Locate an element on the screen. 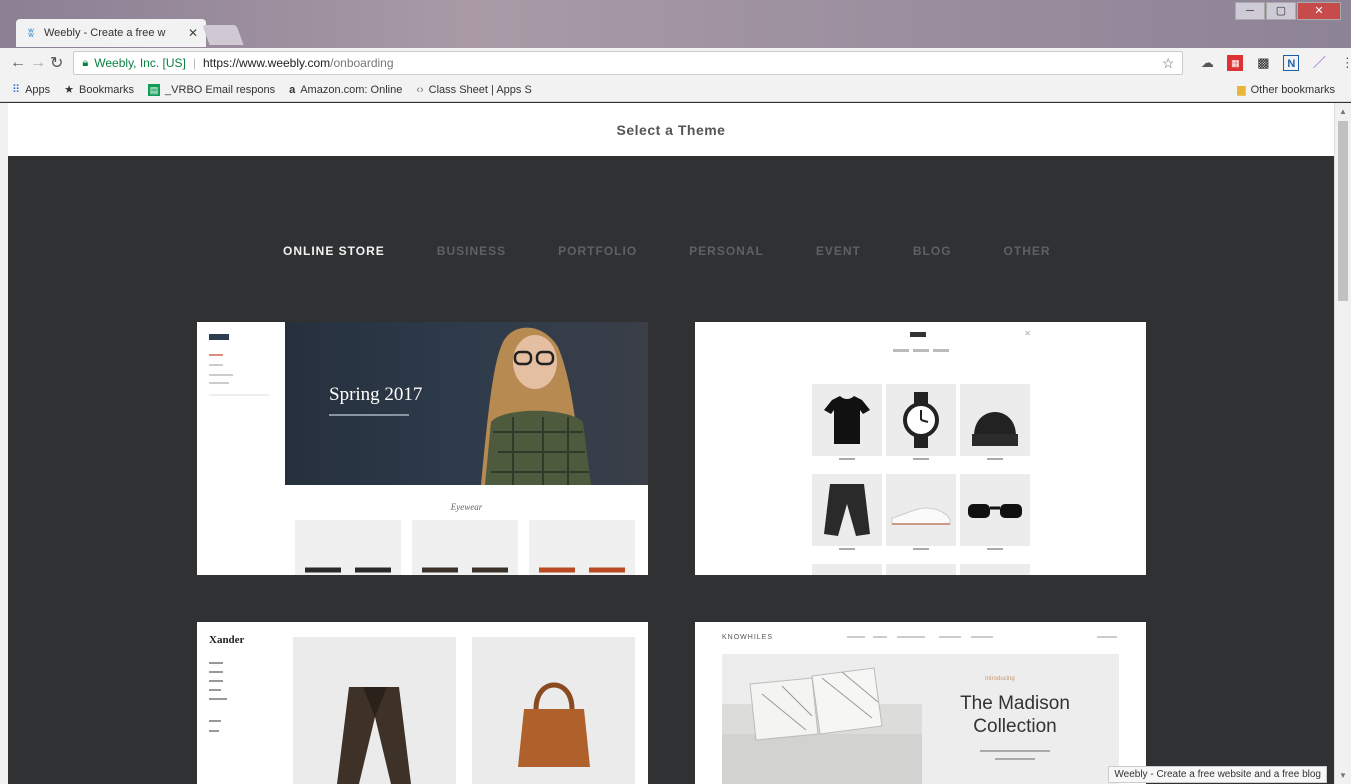 This screenshot has width=1351, height=784. sheets-icon: ▤ is located at coordinates (154, 89).